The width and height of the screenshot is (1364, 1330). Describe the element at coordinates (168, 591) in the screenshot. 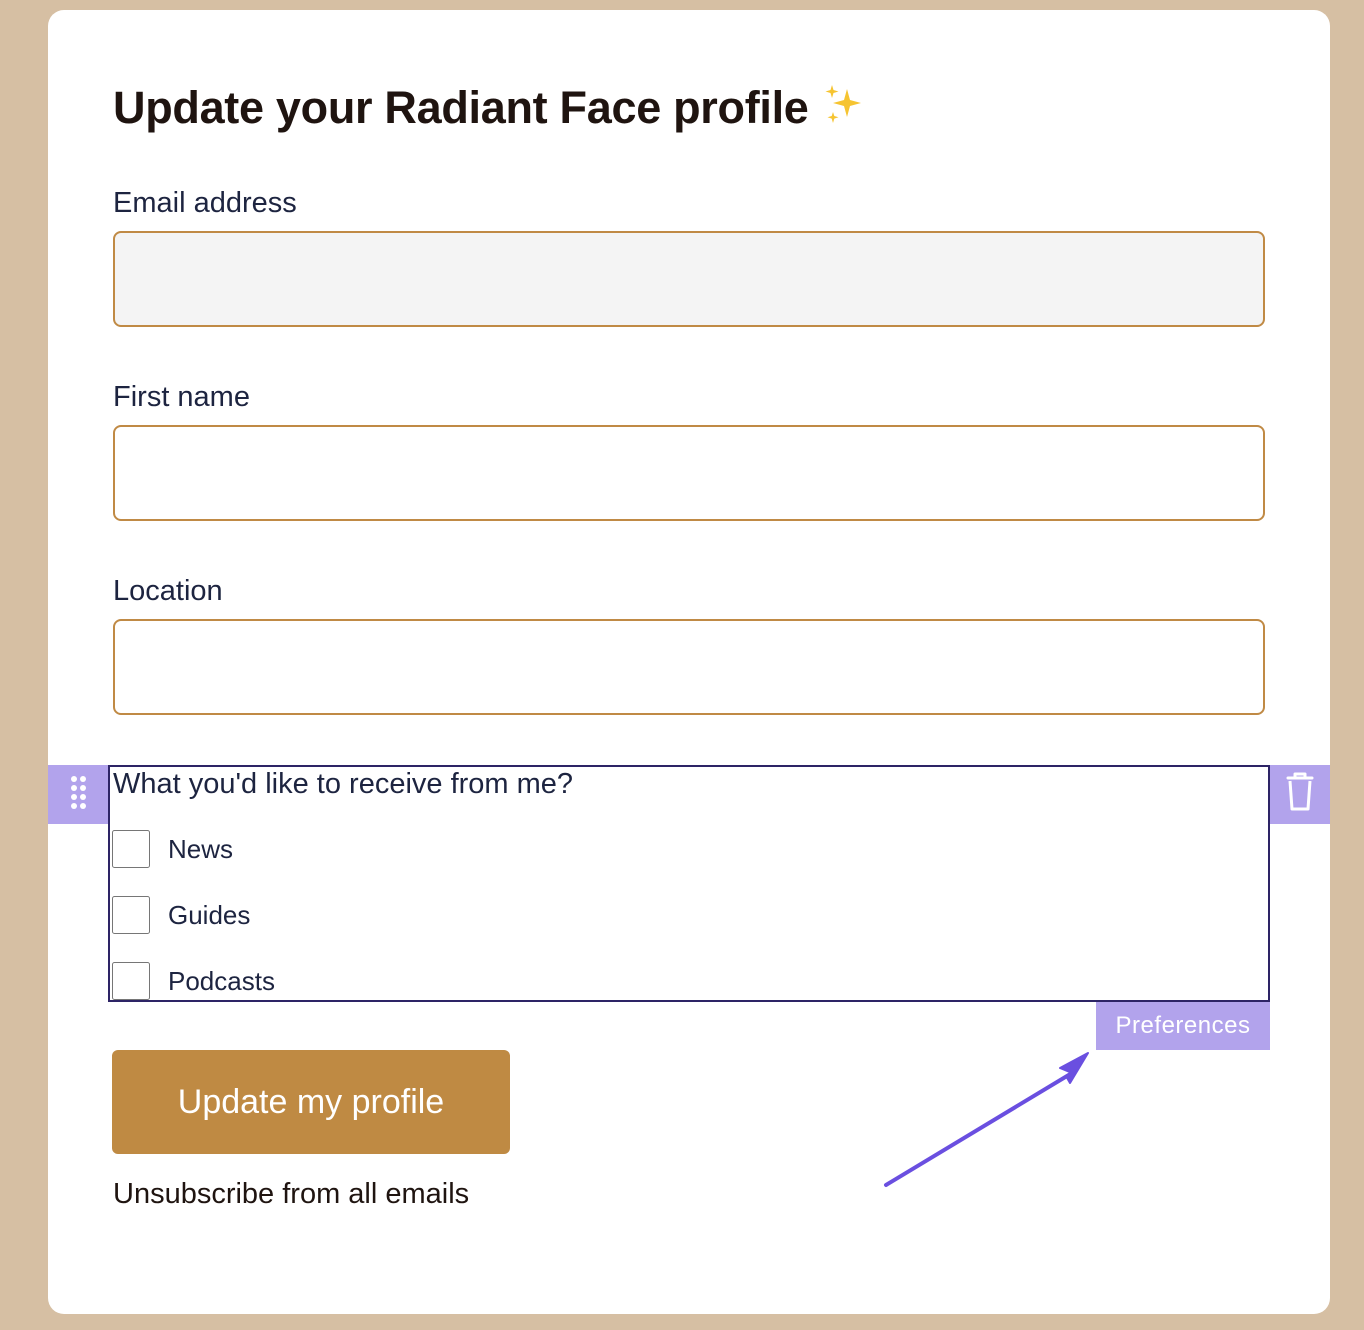

I see `location-label: Location` at that location.